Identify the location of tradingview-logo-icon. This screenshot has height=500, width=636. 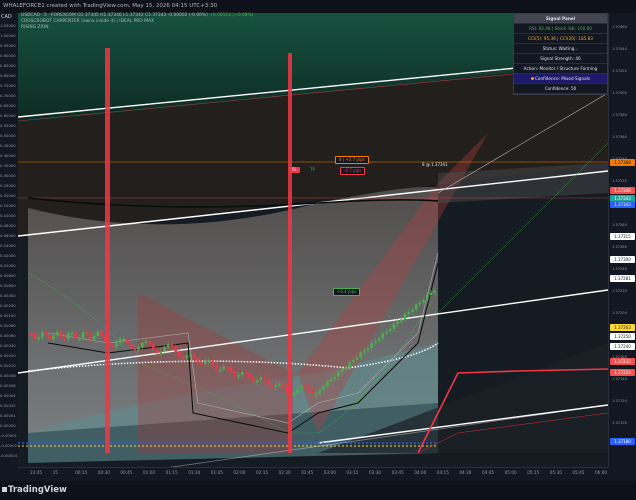
(4, 489).